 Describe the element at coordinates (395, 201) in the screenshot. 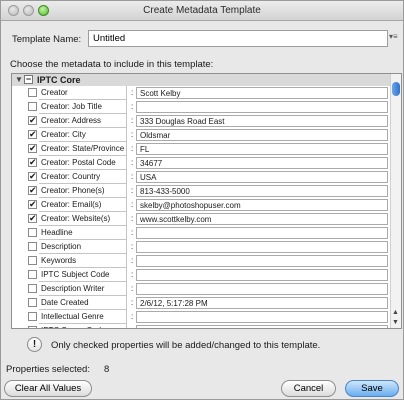

I see `vertical-scrollbar: ▲ ▼` at that location.